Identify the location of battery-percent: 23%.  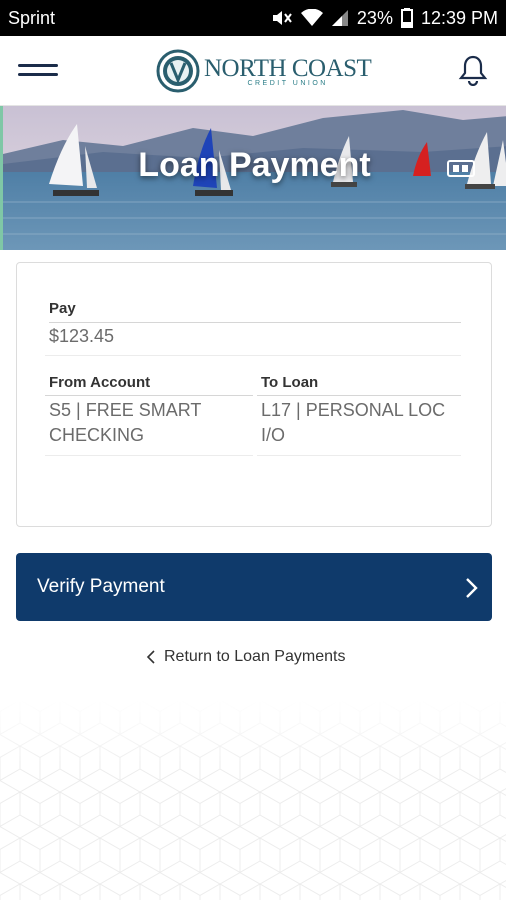
(374, 17).